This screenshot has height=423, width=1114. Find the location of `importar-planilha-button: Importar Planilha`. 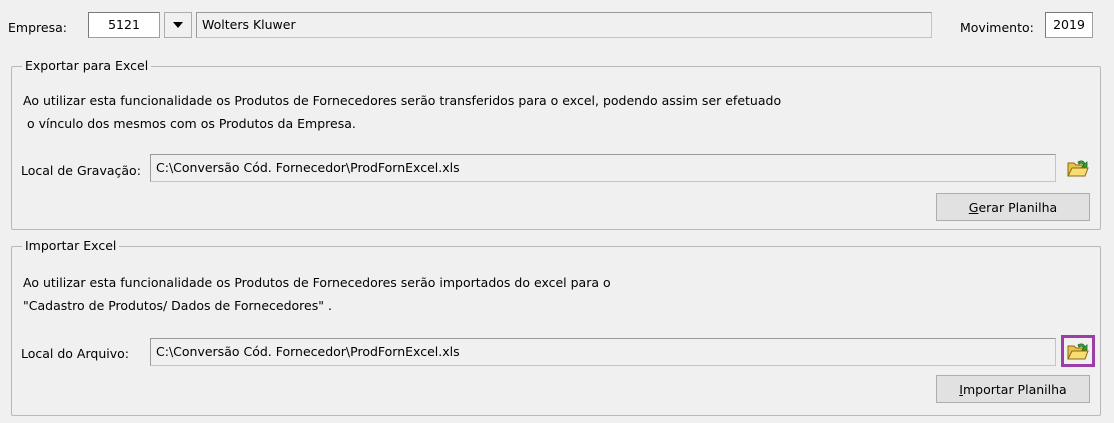

importar-planilha-button: Importar Planilha is located at coordinates (1013, 389).